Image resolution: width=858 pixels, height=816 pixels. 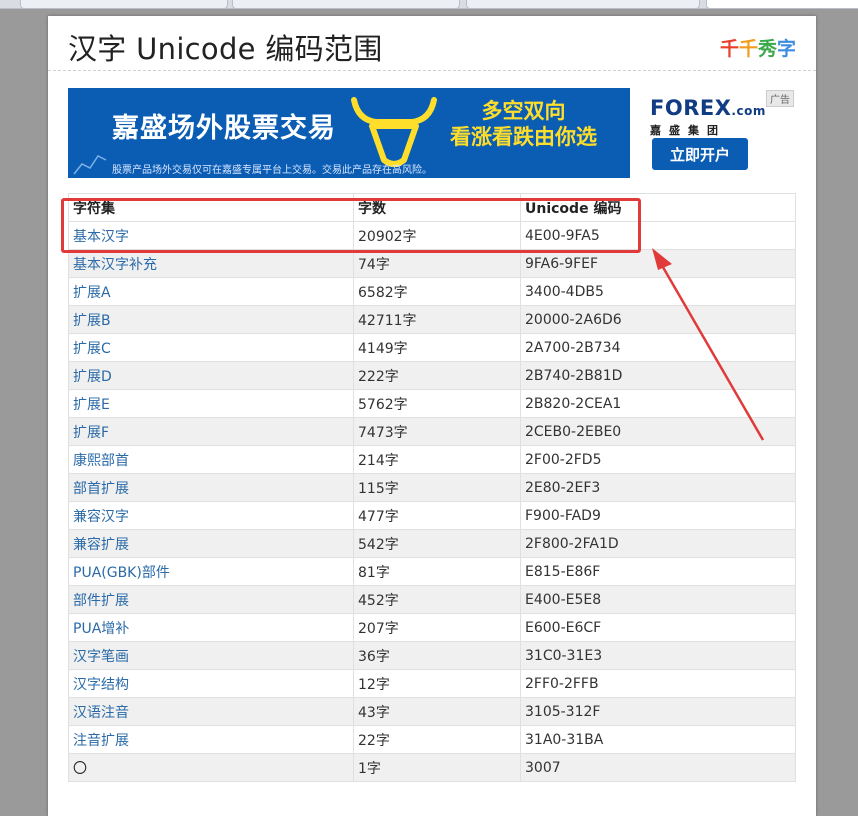 I want to click on charset-link: 扩展F, so click(x=91, y=433).